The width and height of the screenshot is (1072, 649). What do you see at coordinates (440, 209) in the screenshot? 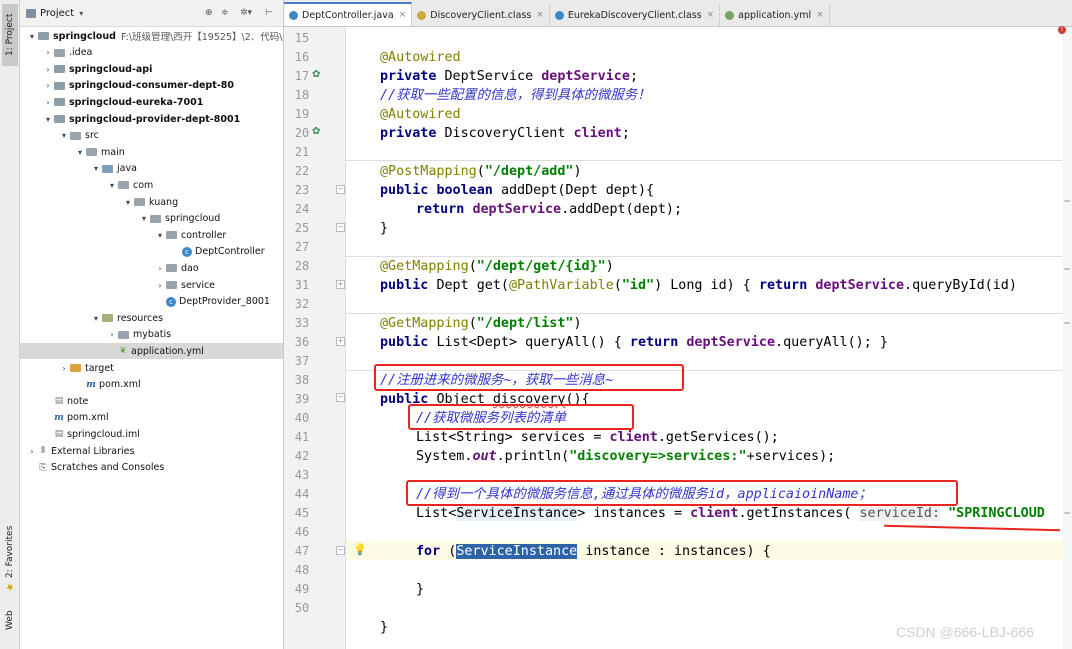
I see `keyword: return` at bounding box center [440, 209].